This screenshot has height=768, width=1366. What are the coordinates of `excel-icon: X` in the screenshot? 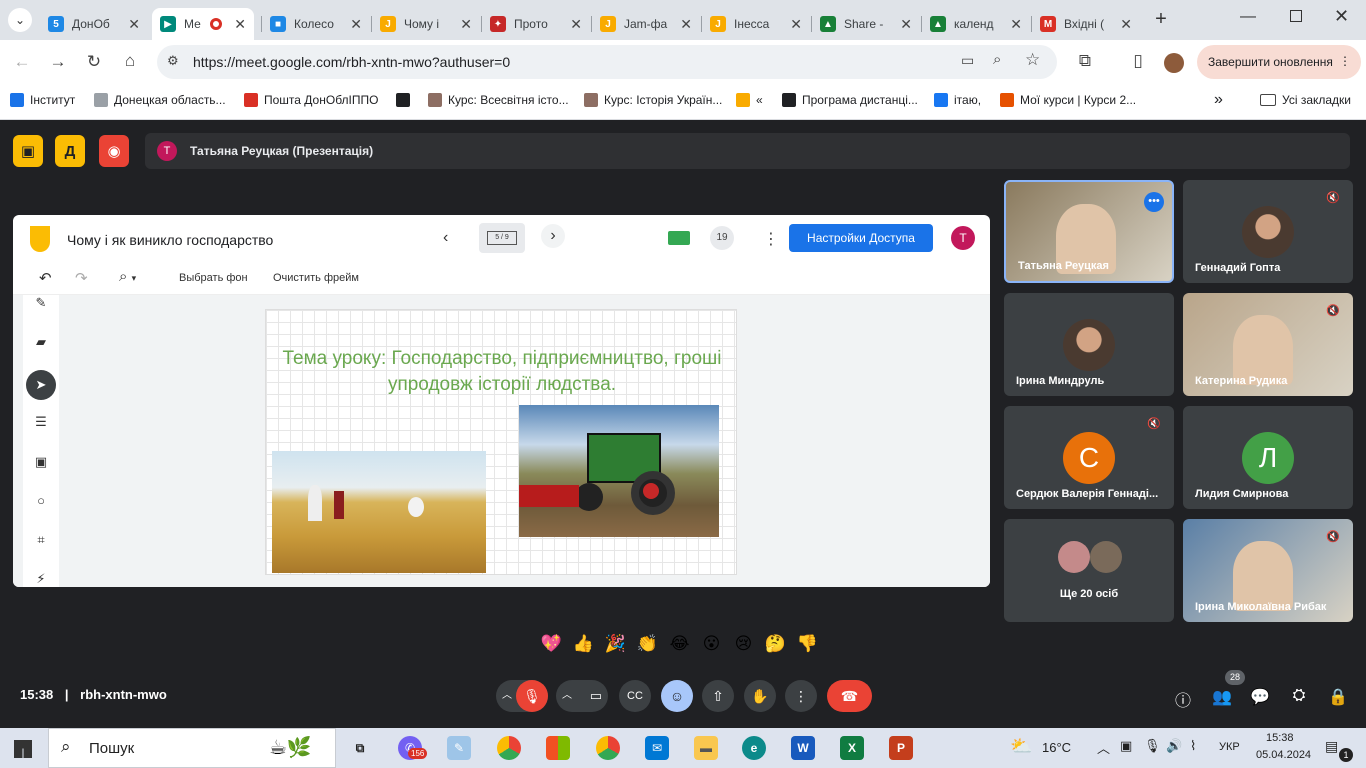 It's located at (852, 748).